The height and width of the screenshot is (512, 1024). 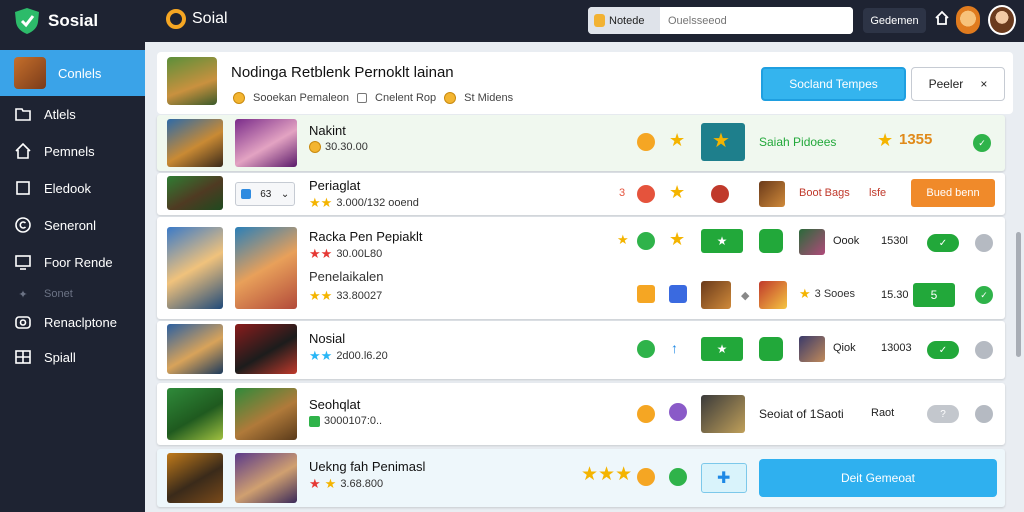 What do you see at coordinates (1002, 20) in the screenshot?
I see `user-avatar` at bounding box center [1002, 20].